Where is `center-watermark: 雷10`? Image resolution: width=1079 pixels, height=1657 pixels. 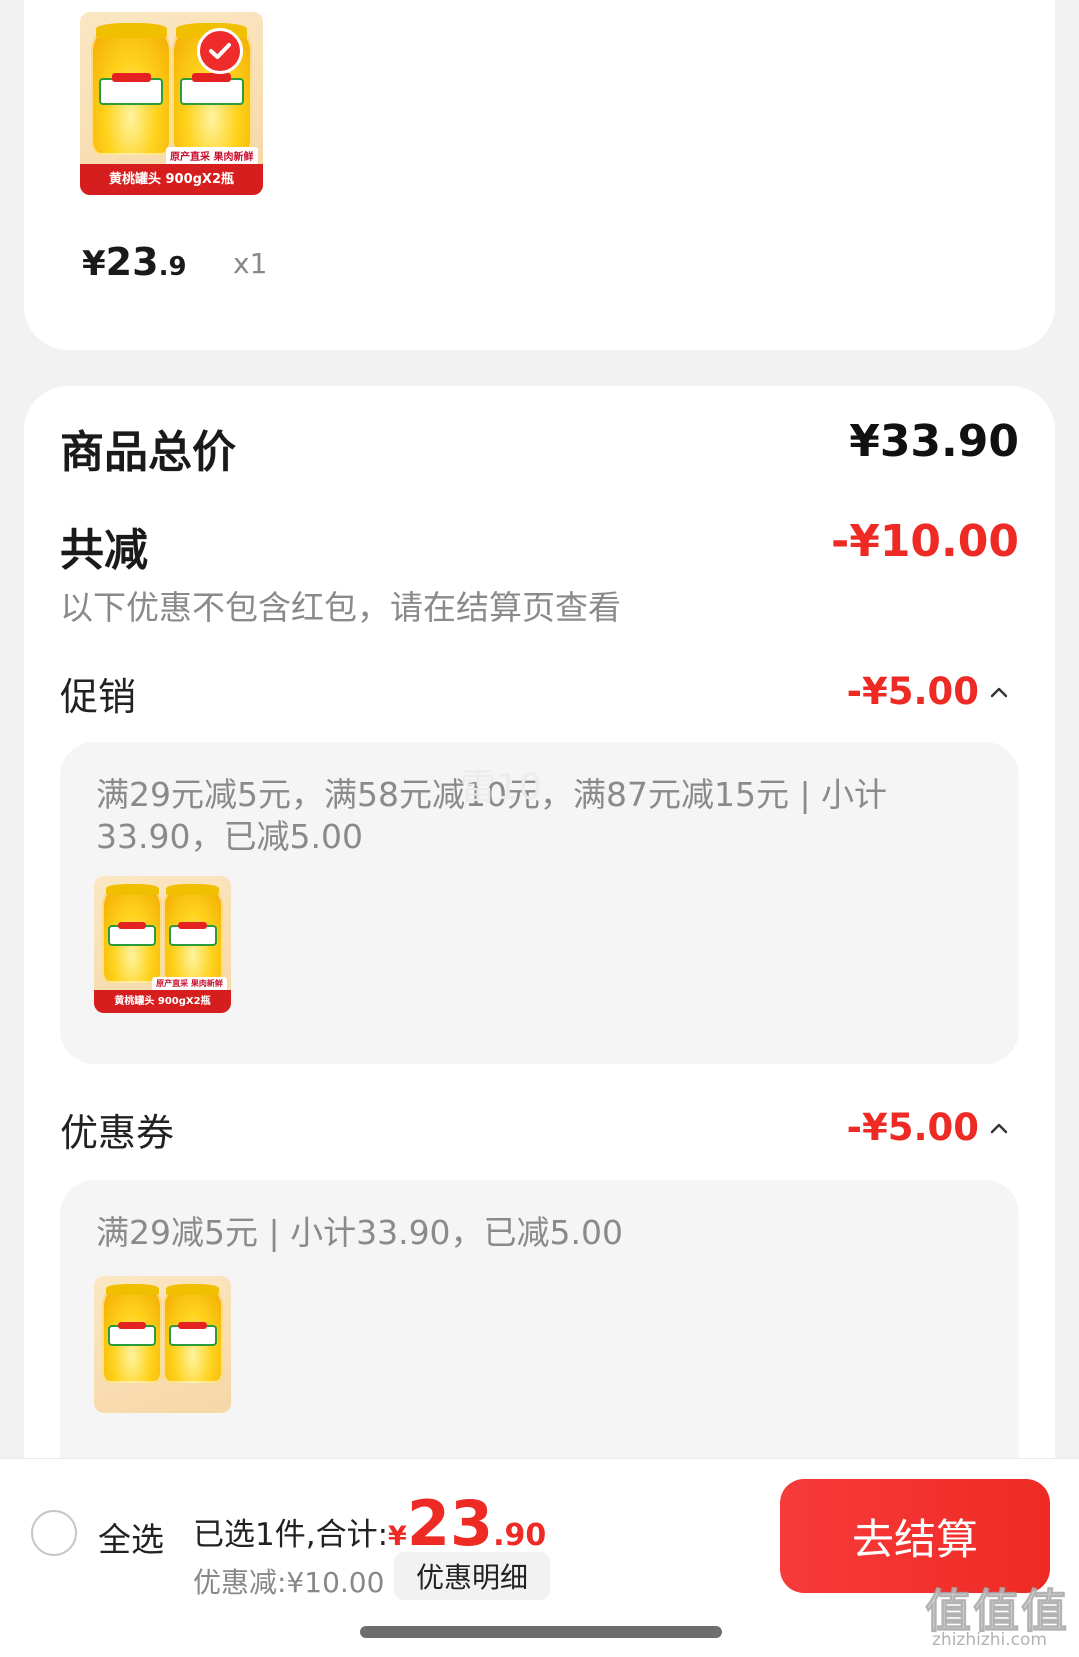 center-watermark: 雷10 is located at coordinates (501, 787).